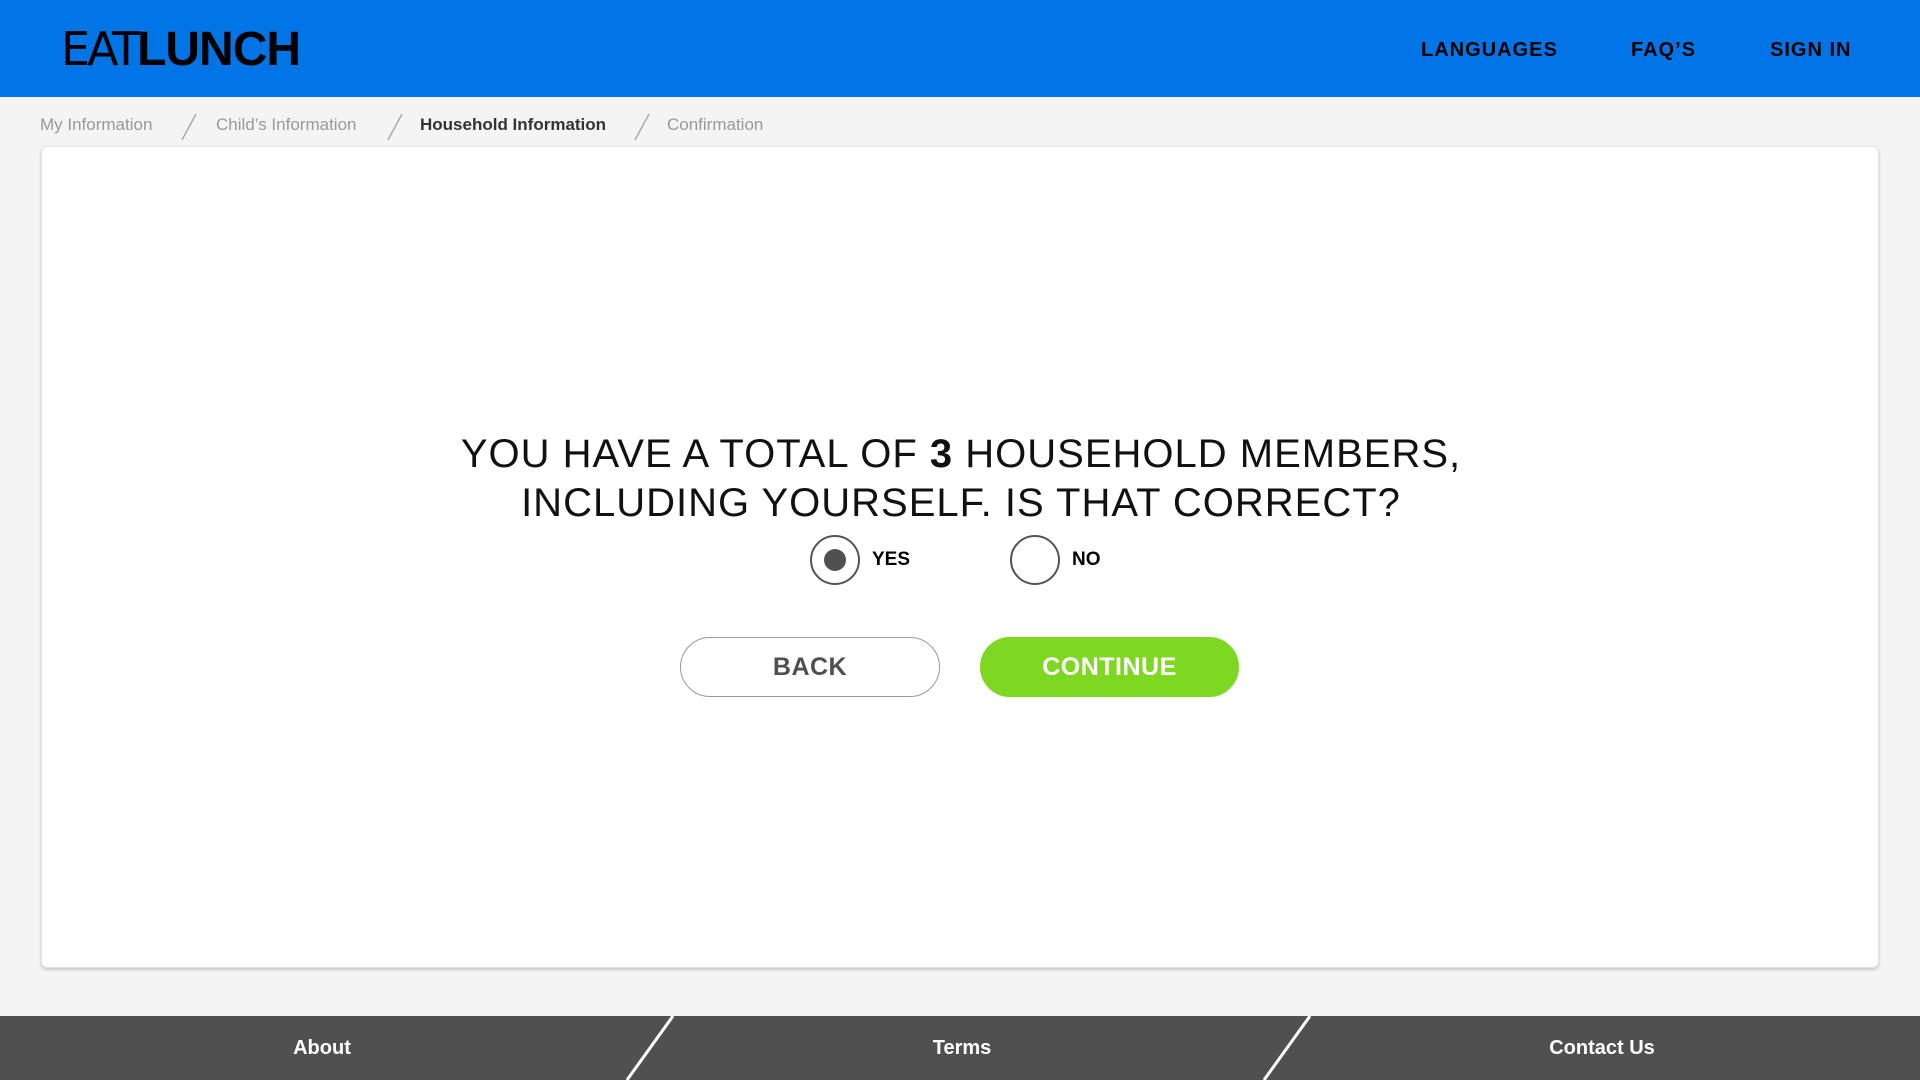  What do you see at coordinates (891, 560) in the screenshot?
I see `radio-yes-label: YES` at bounding box center [891, 560].